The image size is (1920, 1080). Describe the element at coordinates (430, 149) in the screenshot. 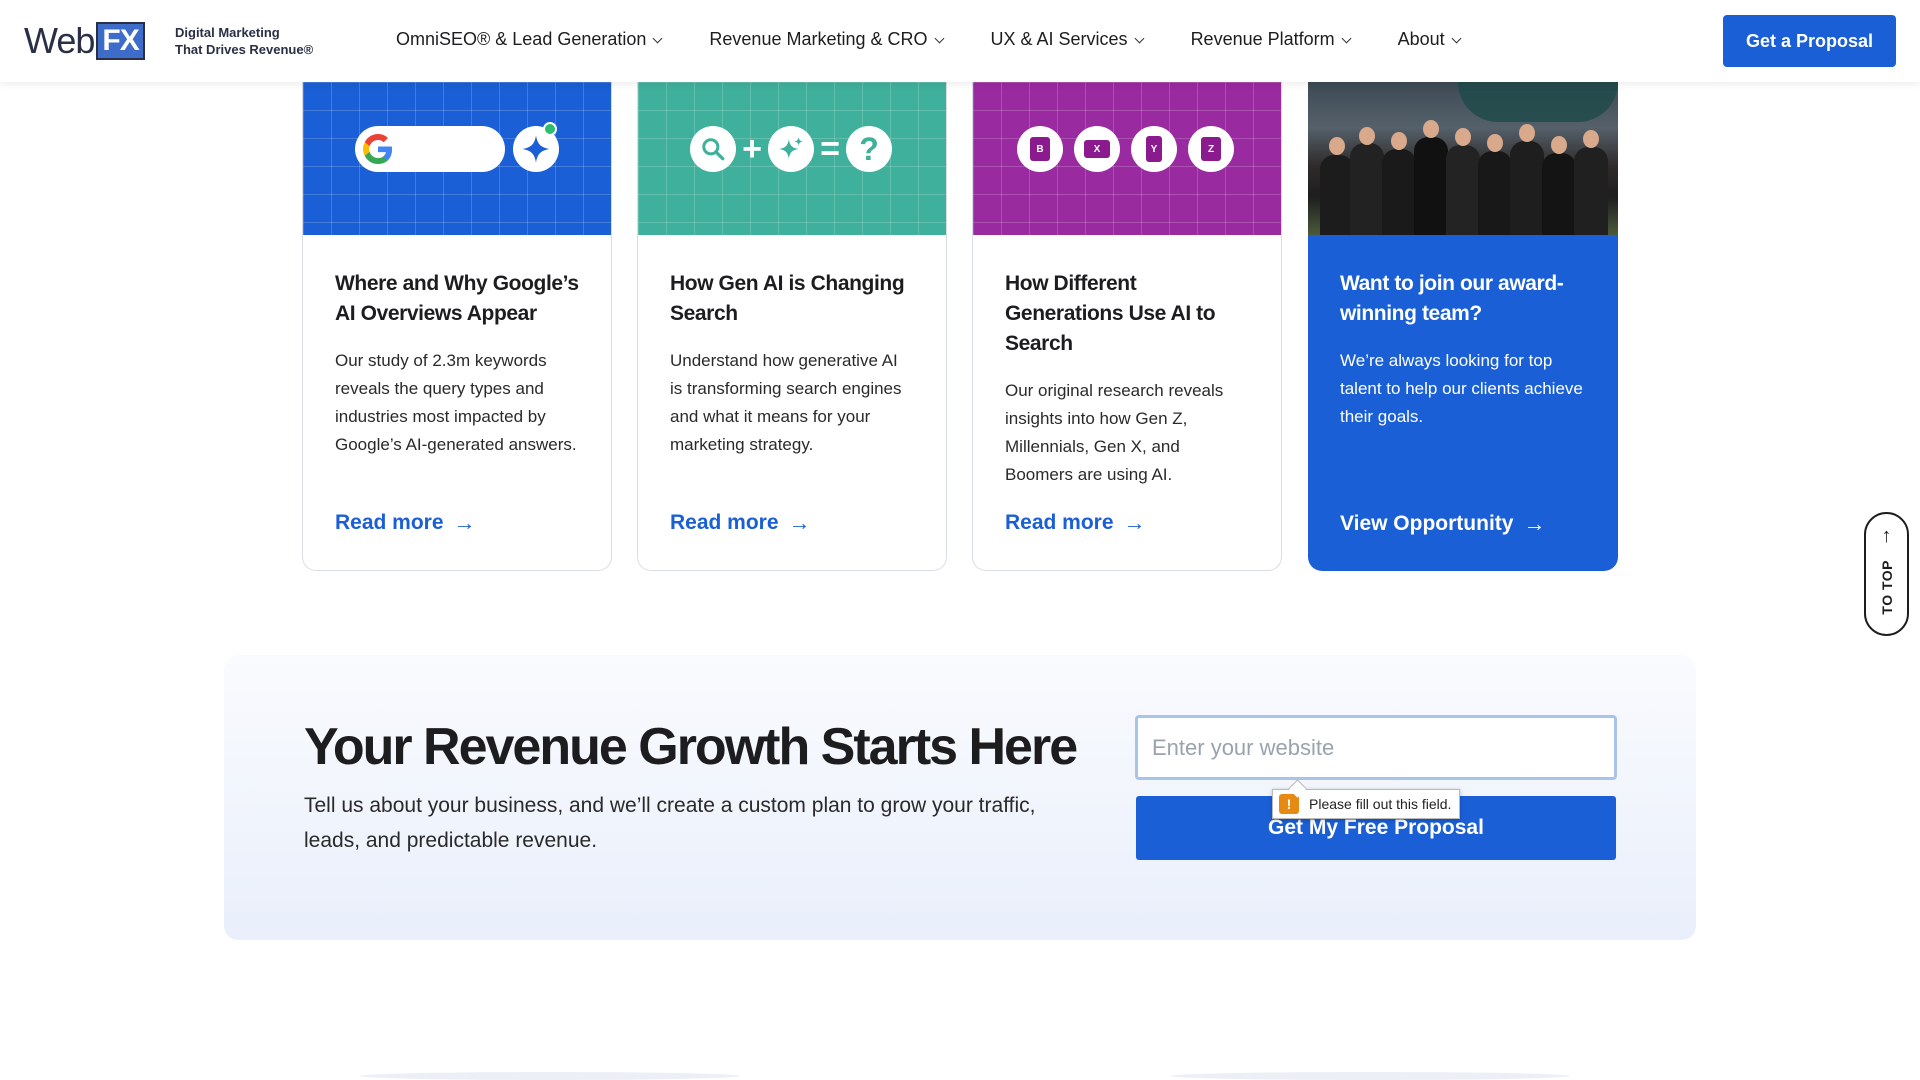

I see `search-bar-graphic` at that location.